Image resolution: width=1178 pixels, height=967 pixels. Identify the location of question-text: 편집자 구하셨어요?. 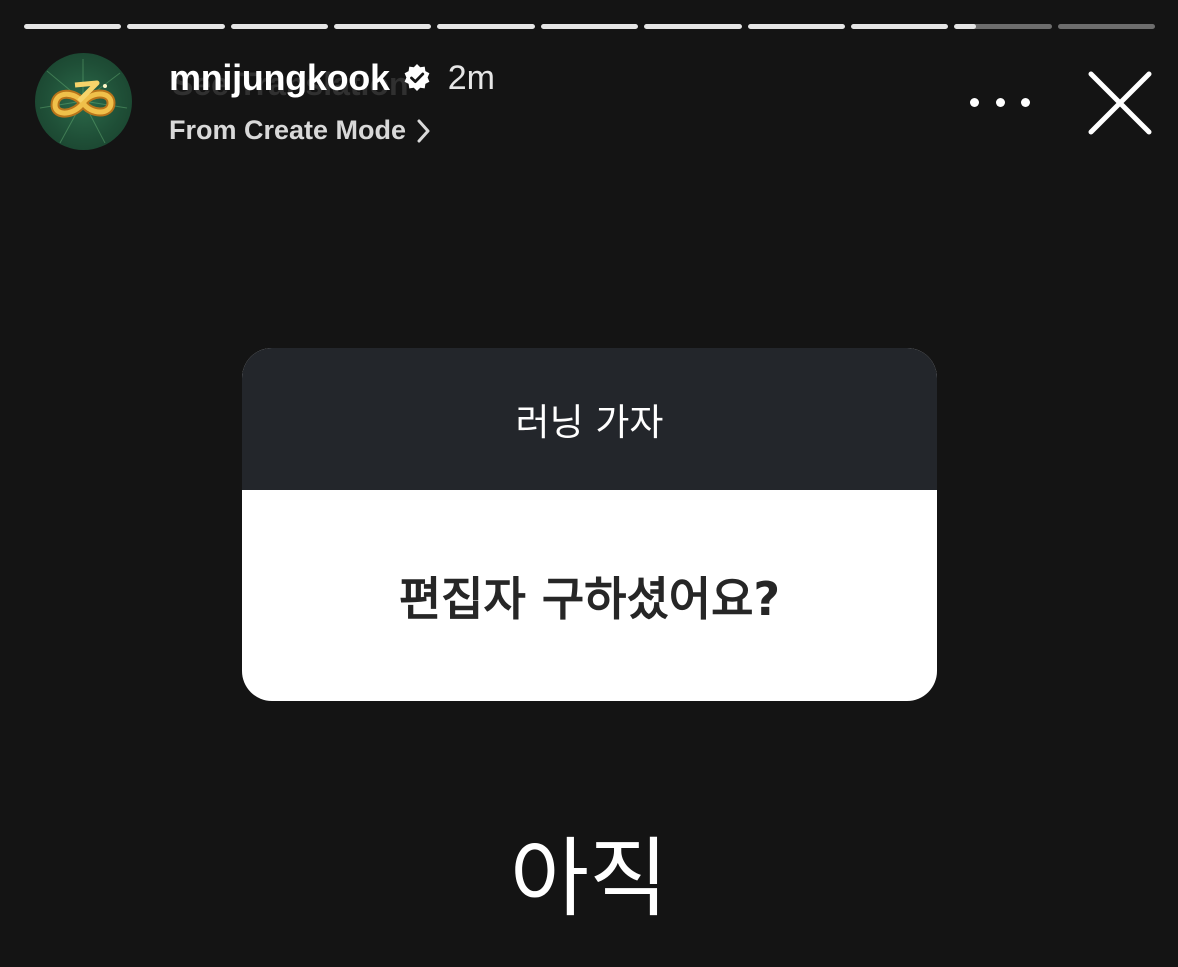
(589, 598).